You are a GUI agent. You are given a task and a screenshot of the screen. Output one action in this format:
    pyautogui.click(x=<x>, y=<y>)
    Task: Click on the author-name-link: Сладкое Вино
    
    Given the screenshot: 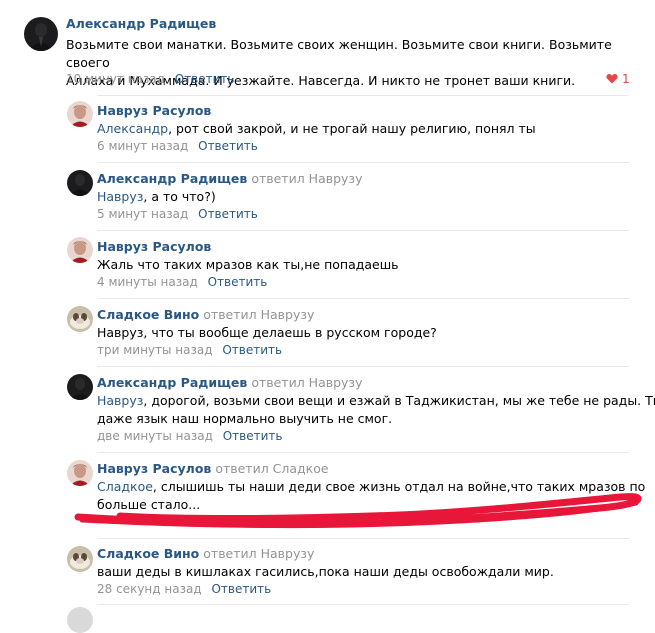 What is the action you would take?
    pyautogui.click(x=148, y=553)
    